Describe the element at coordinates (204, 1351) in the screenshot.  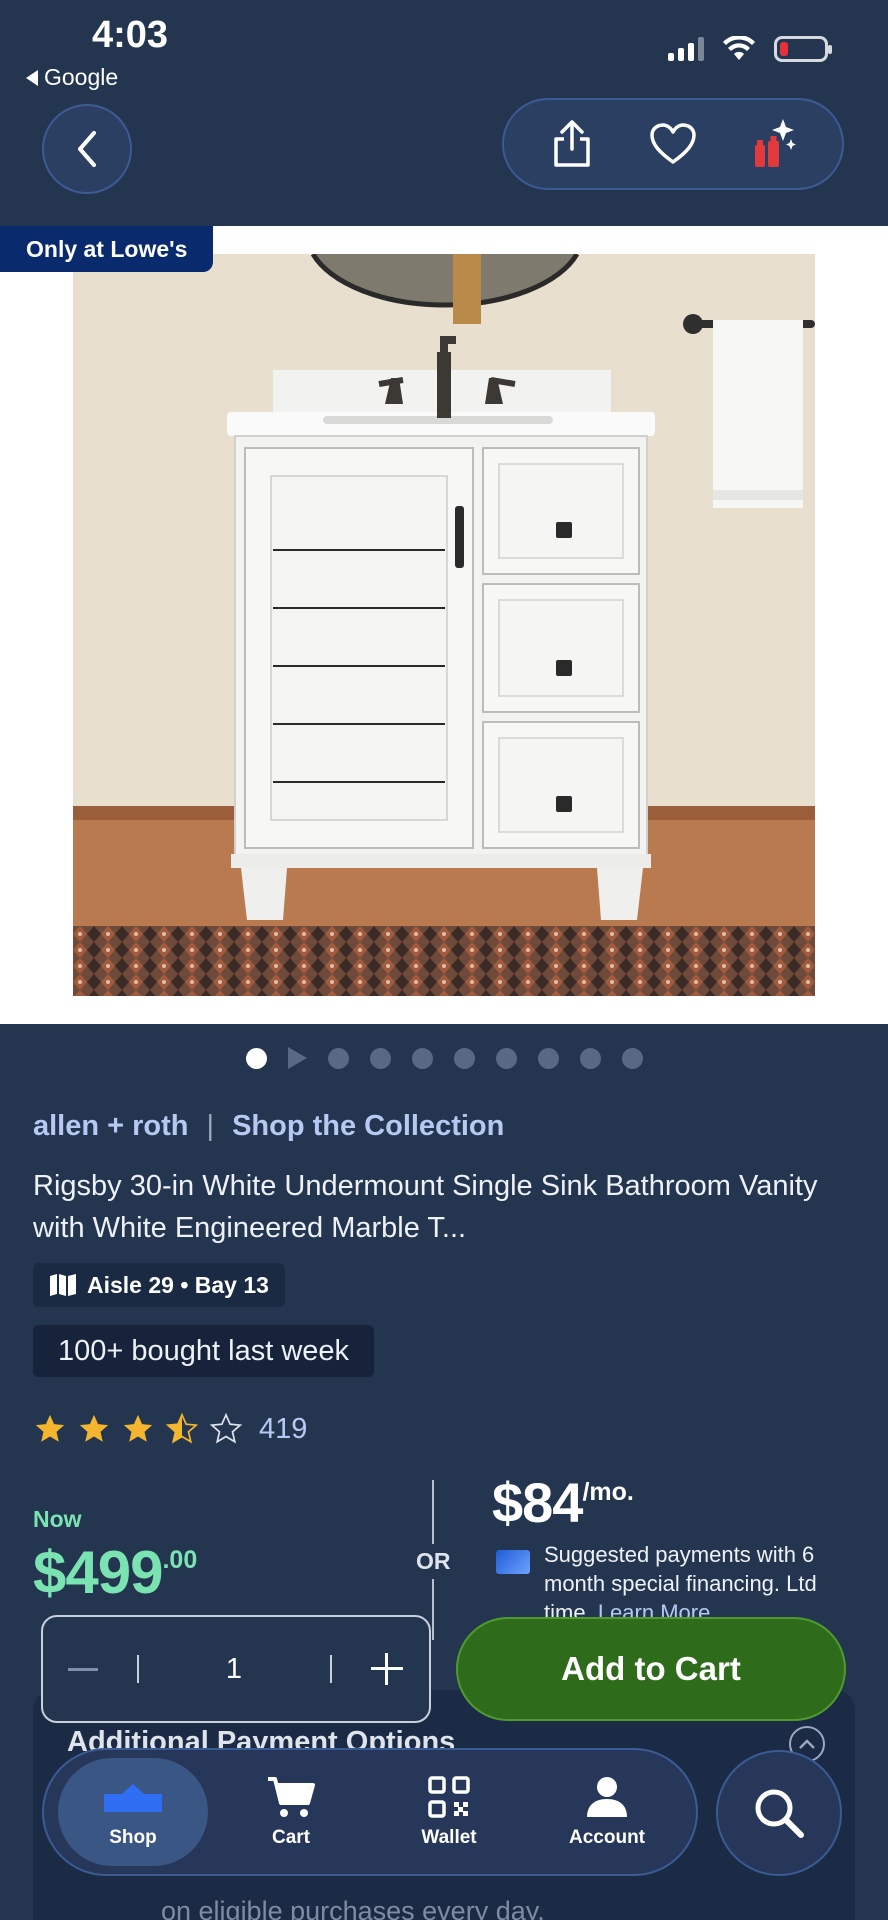
I see `bought-last-week-badge: 100+ bought last week` at that location.